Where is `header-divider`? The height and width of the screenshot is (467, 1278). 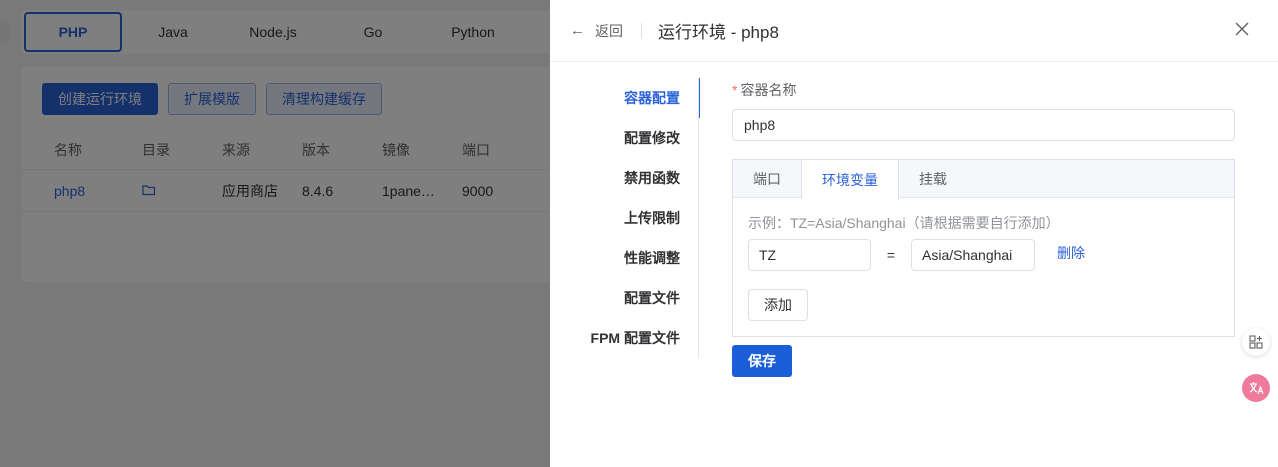
header-divider is located at coordinates (641, 30).